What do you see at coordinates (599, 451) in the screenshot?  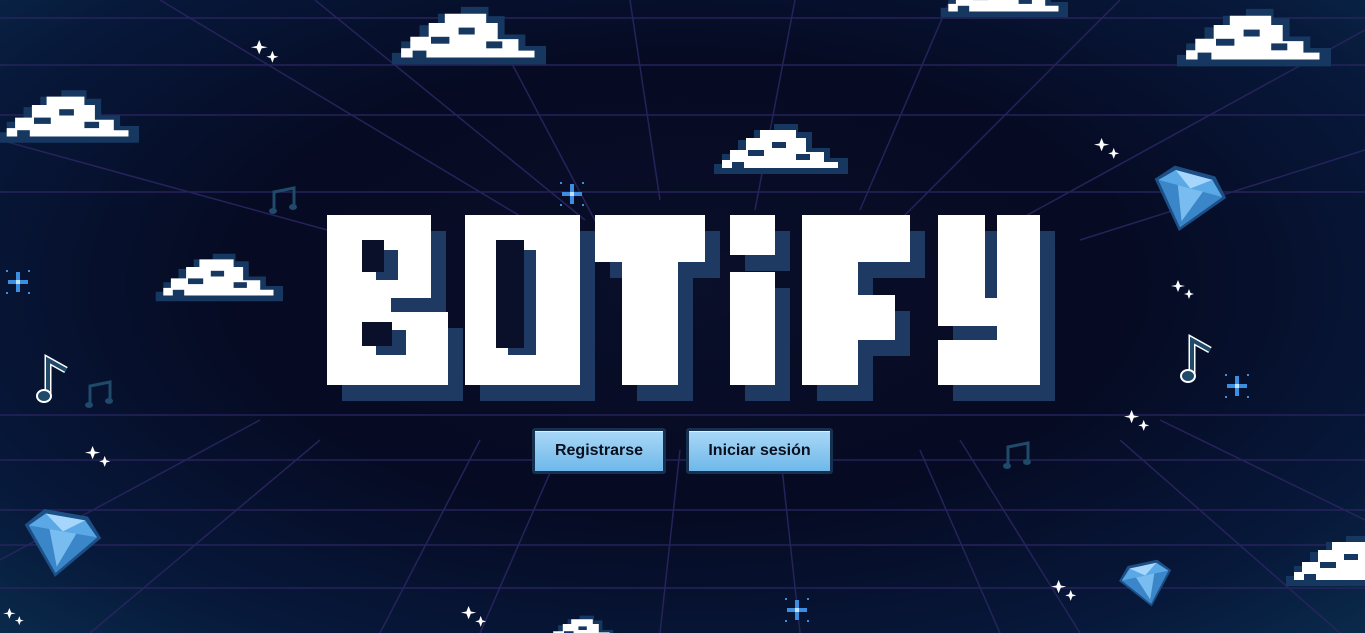 I see `register-button: Registrarse` at bounding box center [599, 451].